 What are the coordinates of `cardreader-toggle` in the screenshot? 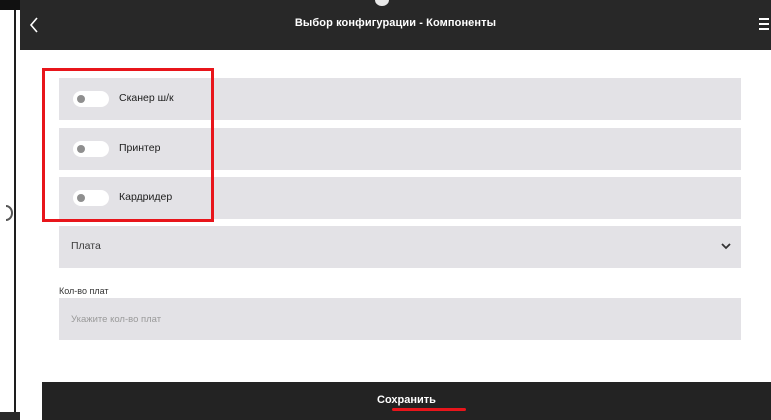 It's located at (91, 198).